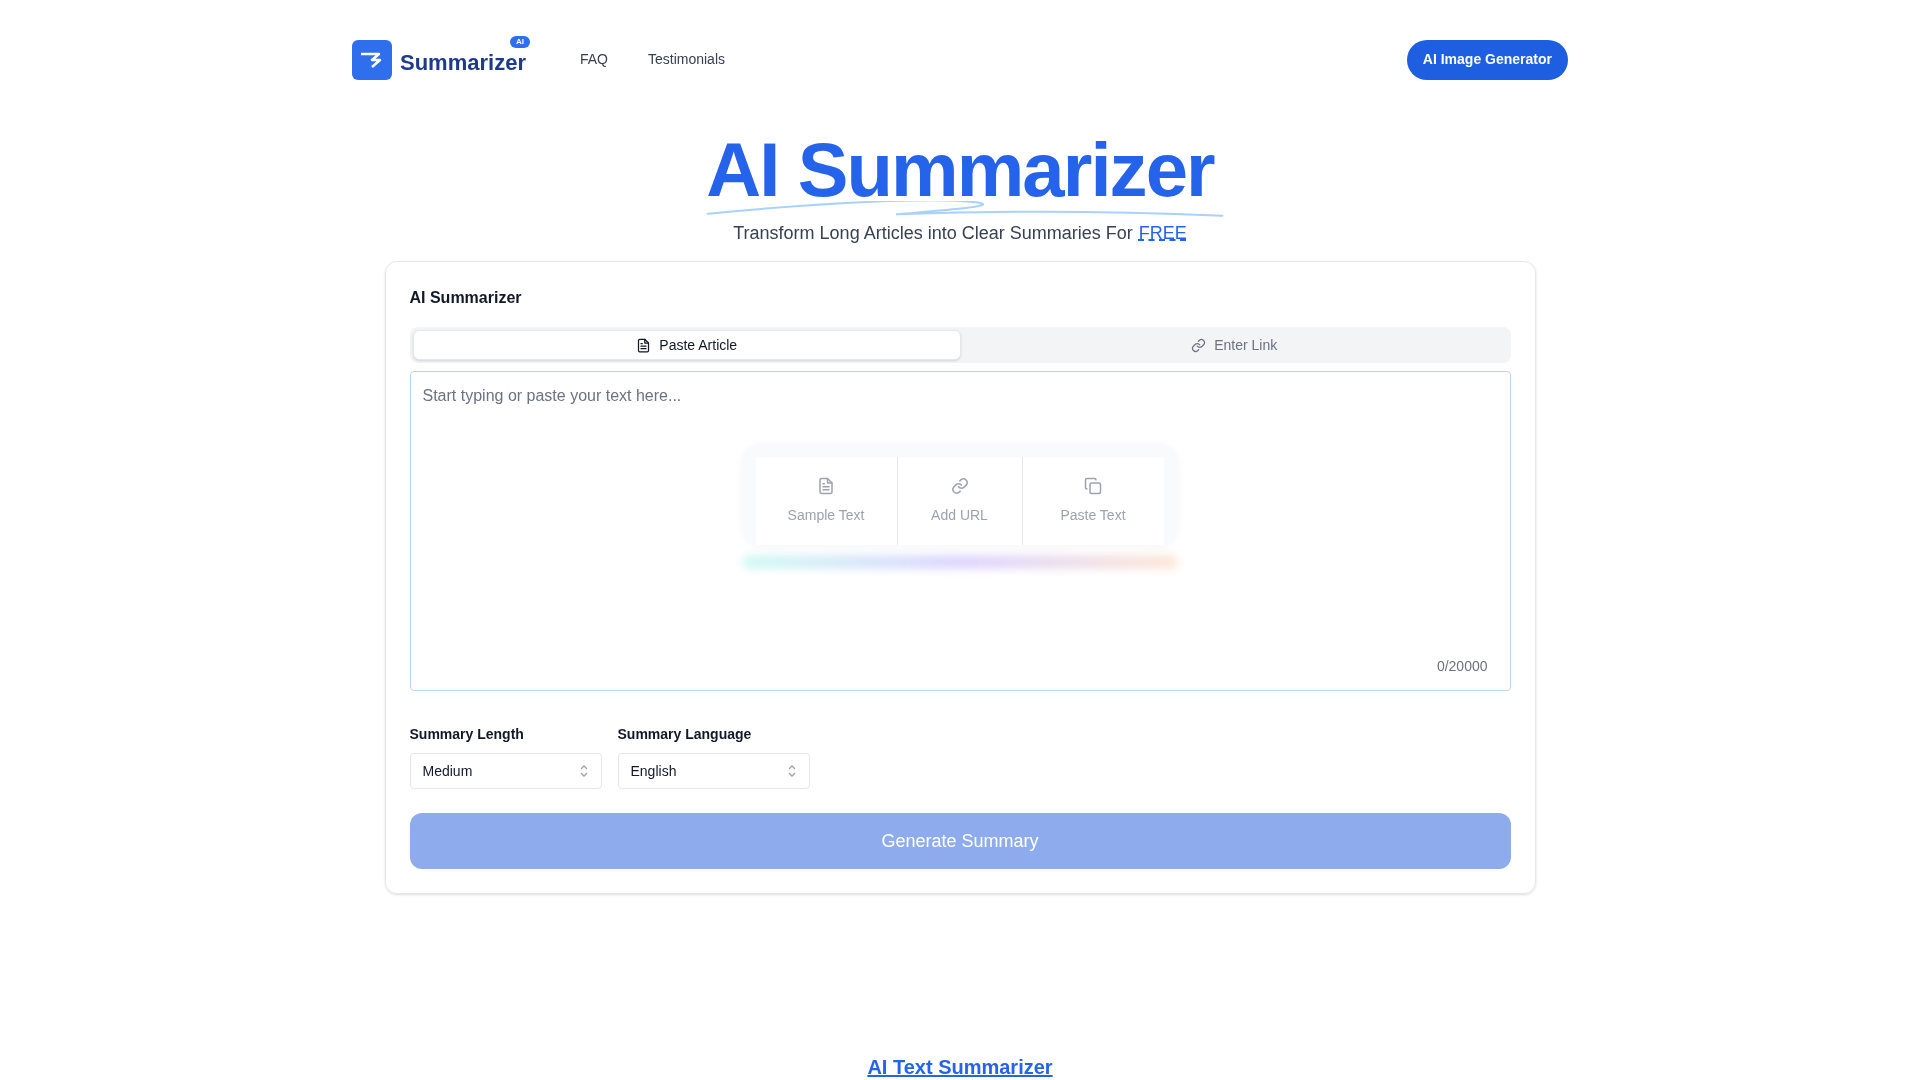 This screenshot has height=1080, width=1920. I want to click on dropdown-select: Medium, so click(505, 771).